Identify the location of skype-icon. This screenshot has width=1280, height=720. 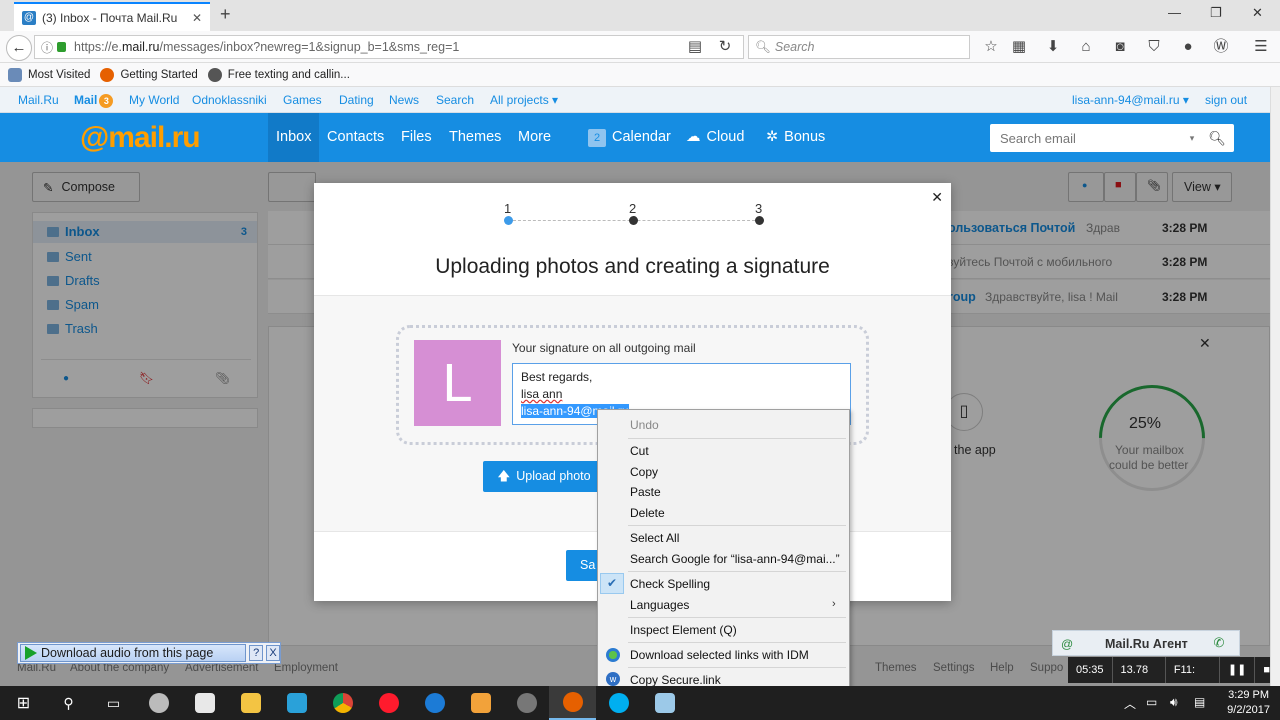
(618, 703).